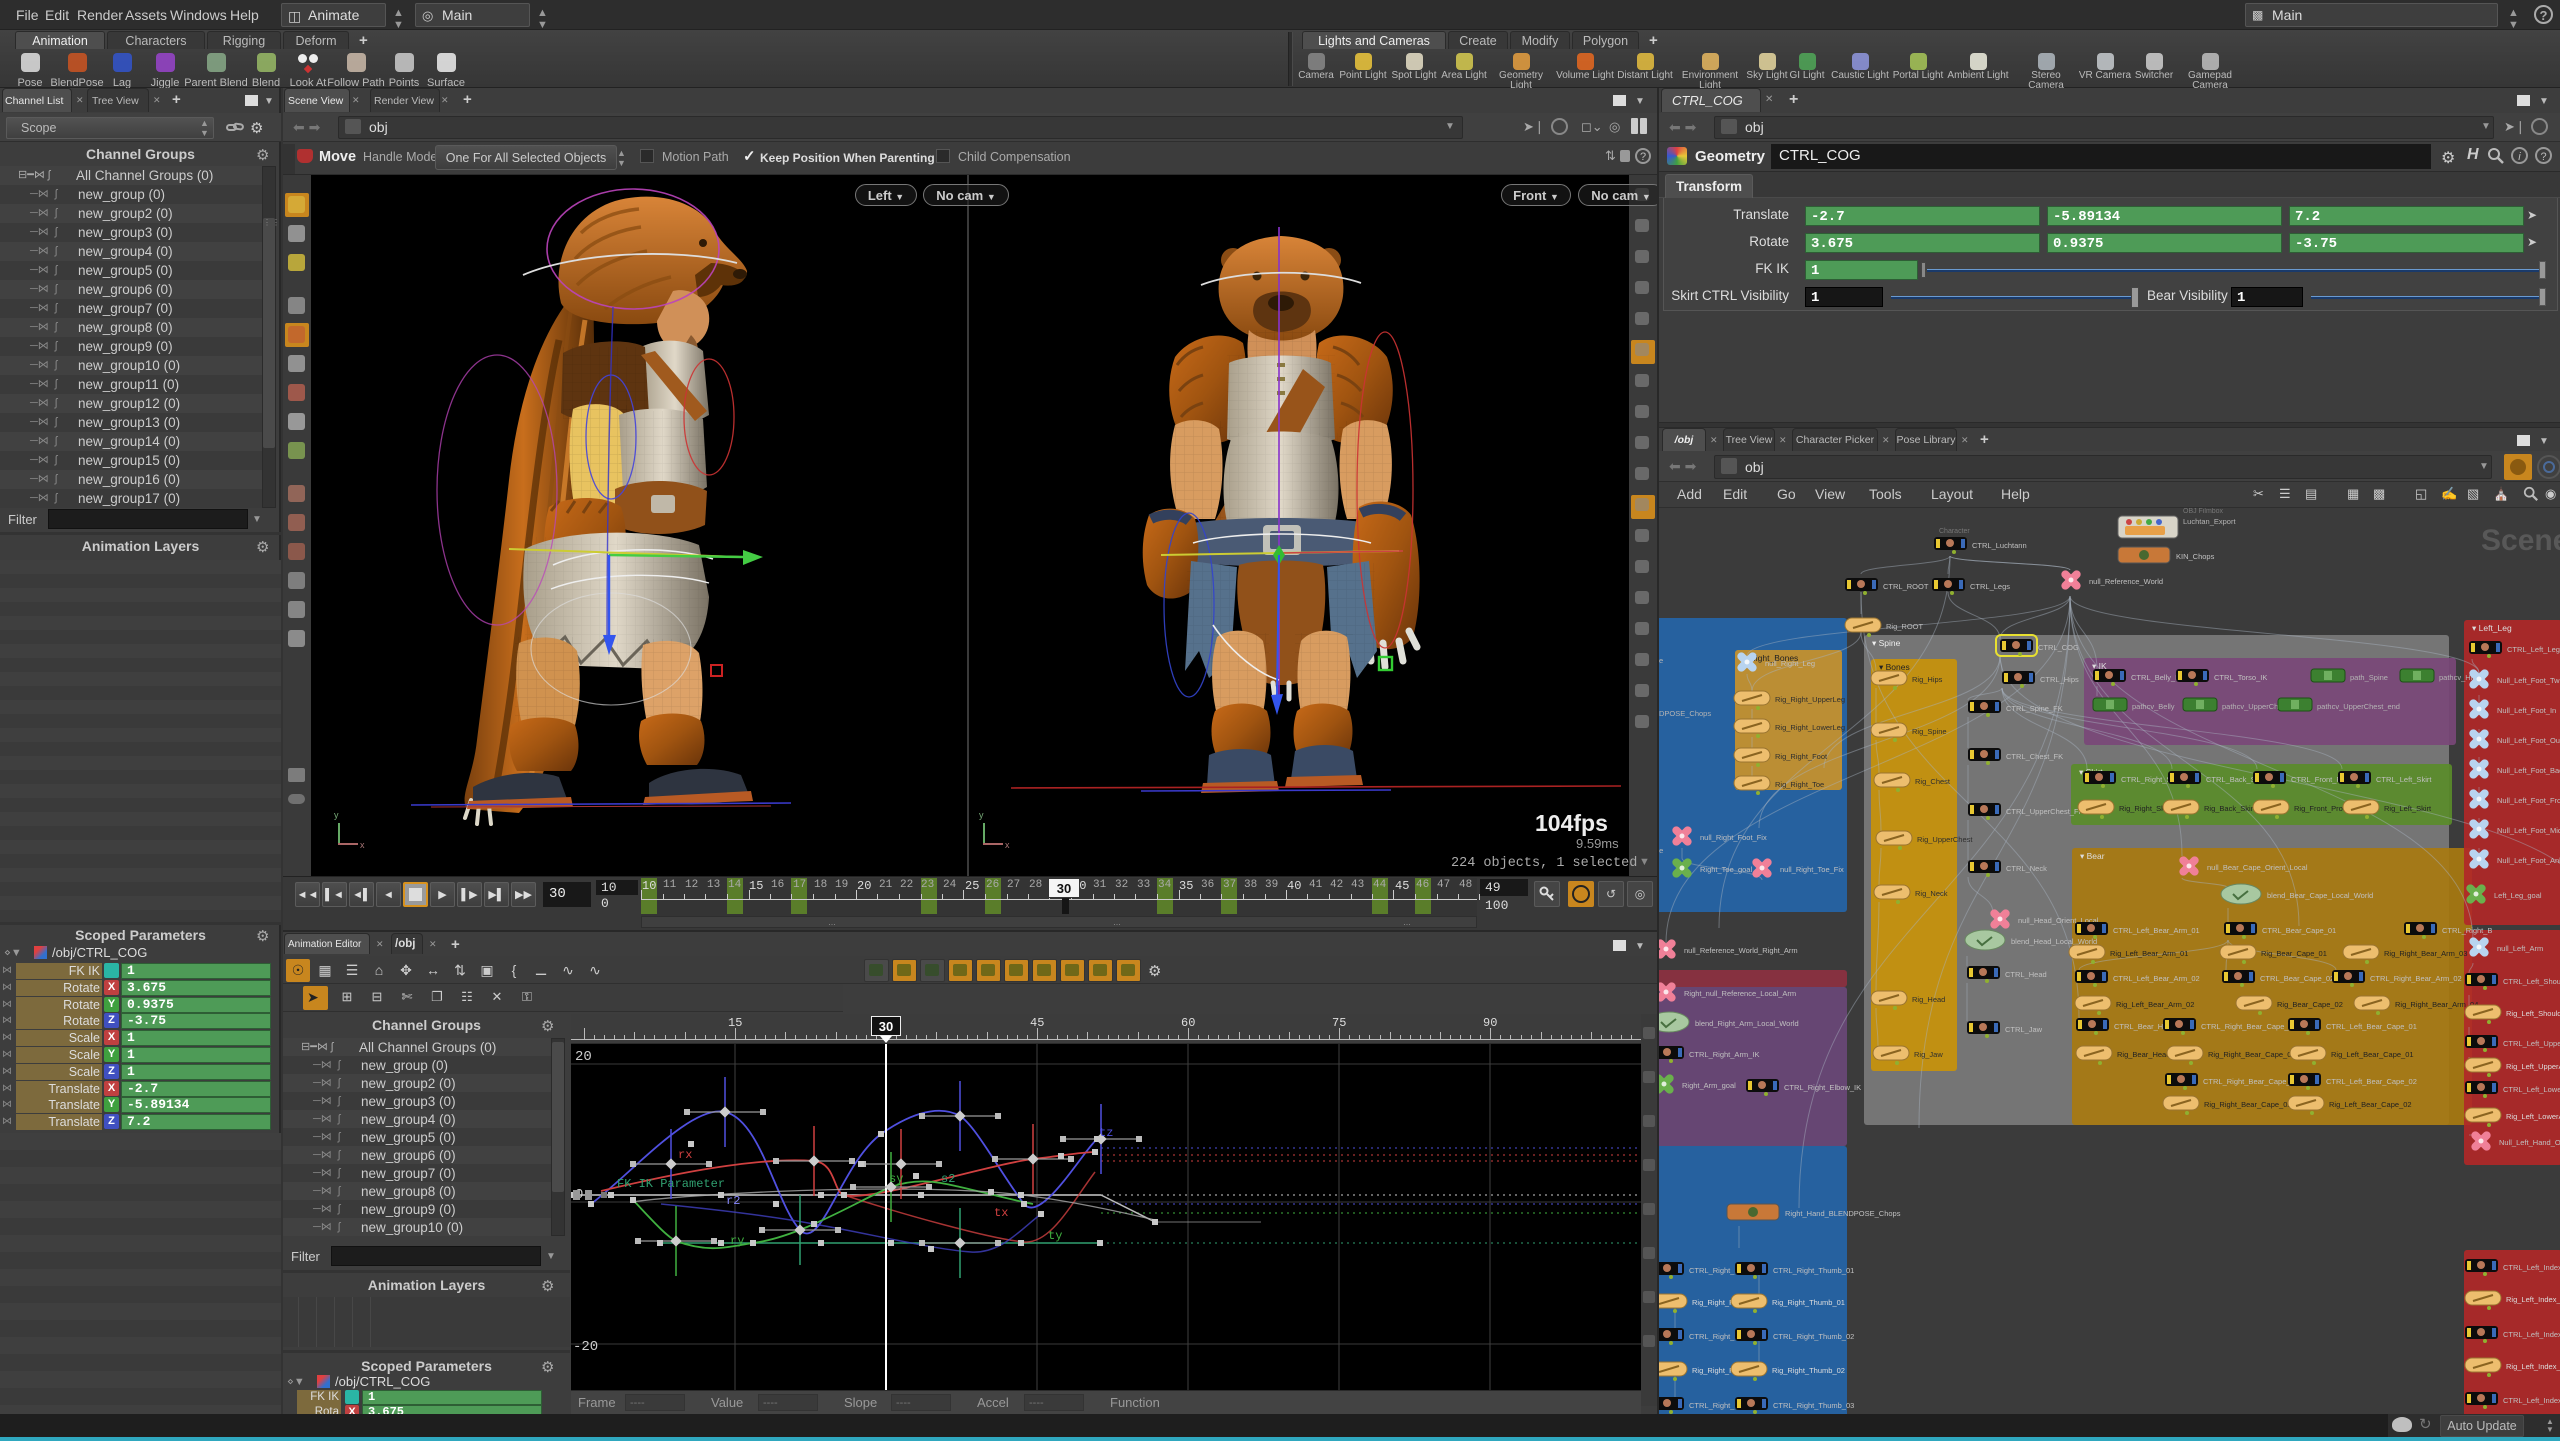 This screenshot has height=1441, width=2560. What do you see at coordinates (2371, 1026) in the screenshot?
I see `svg-text: CTRL_Left_Bear_Cape_01` at bounding box center [2371, 1026].